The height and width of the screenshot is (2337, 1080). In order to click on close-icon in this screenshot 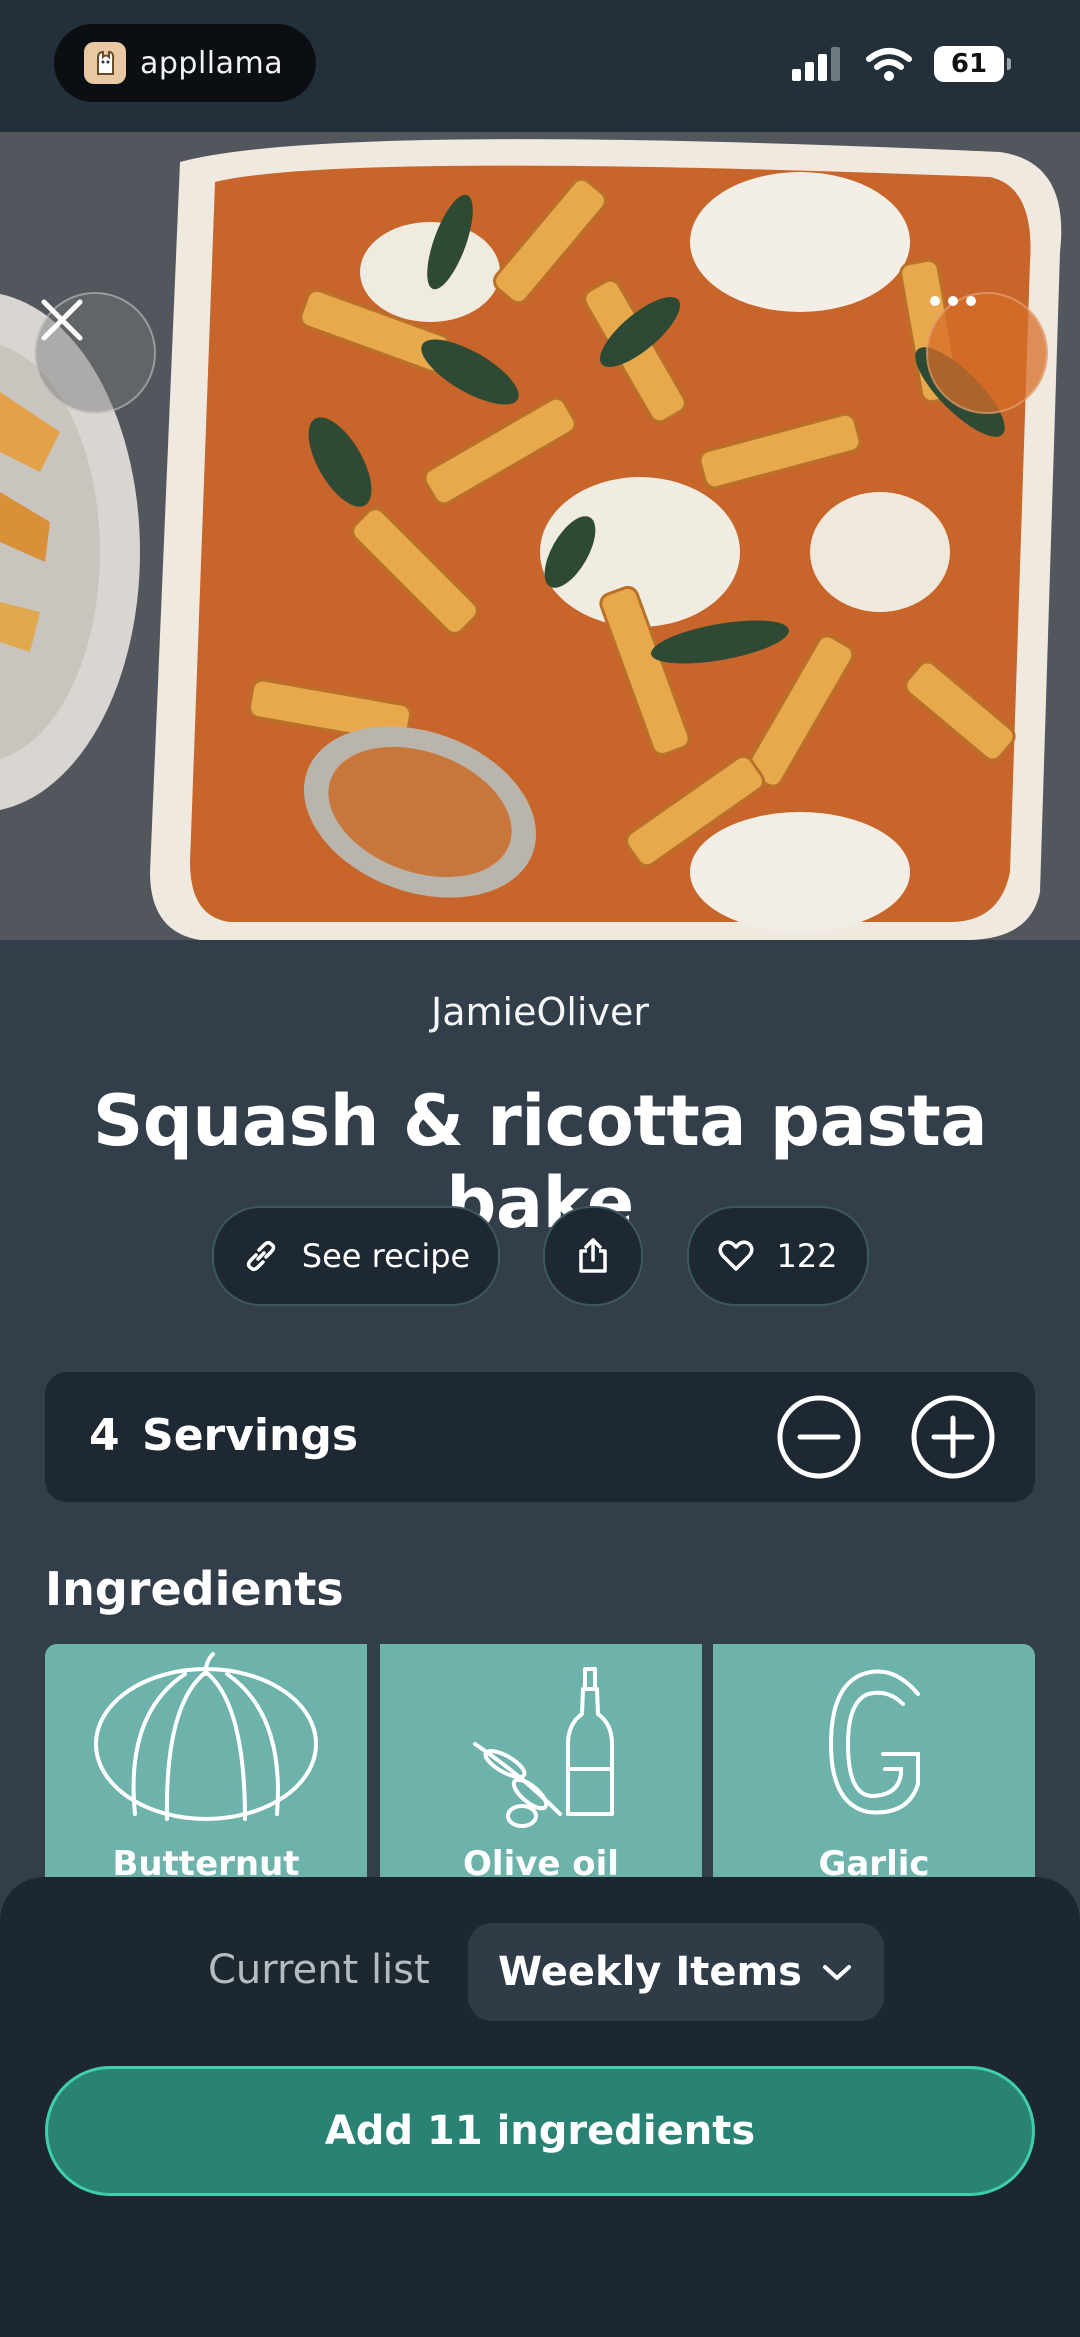, I will do `click(62, 320)`.